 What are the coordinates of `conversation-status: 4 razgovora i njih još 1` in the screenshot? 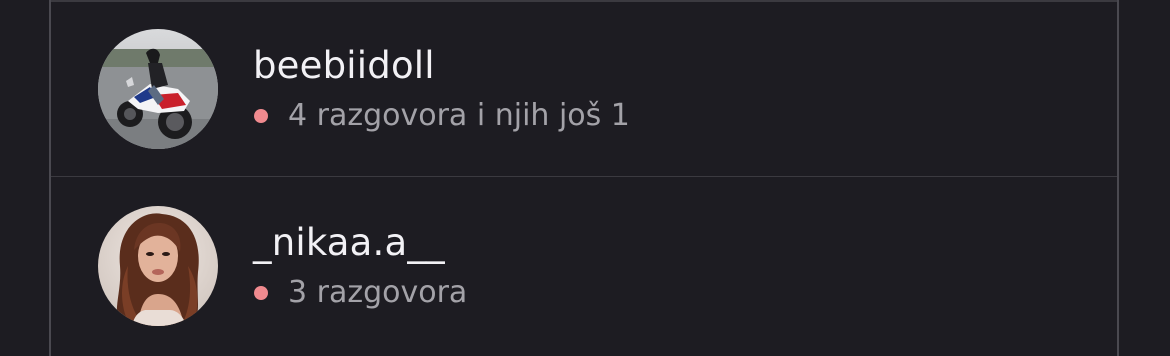 It's located at (442, 115).